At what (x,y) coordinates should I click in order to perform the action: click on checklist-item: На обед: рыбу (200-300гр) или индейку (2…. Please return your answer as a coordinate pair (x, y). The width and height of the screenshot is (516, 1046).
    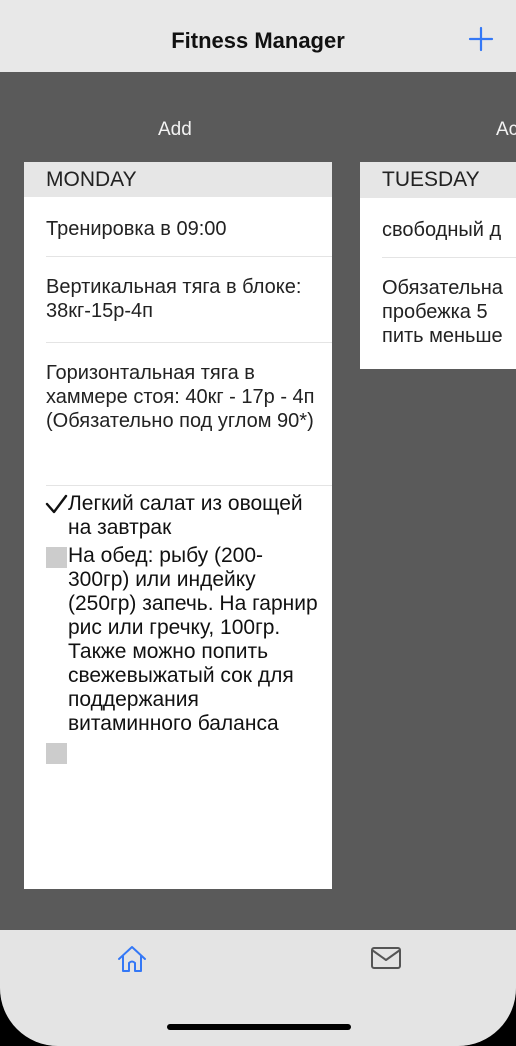
    Looking at the image, I should click on (178, 640).